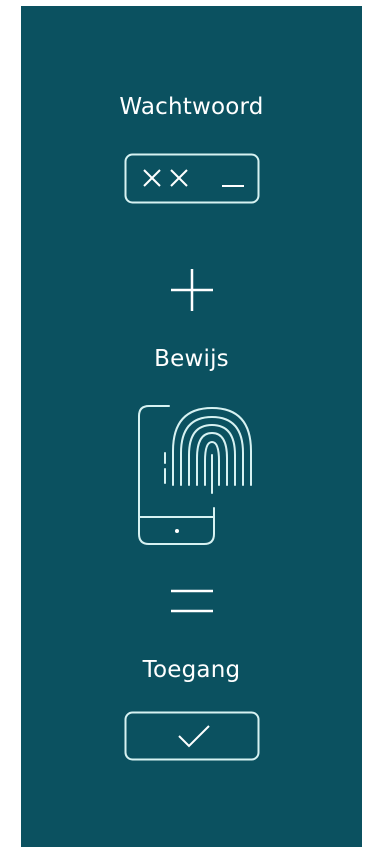 This screenshot has height=858, width=366. Describe the element at coordinates (191, 359) in the screenshot. I see `proof-label: Bewijs` at that location.